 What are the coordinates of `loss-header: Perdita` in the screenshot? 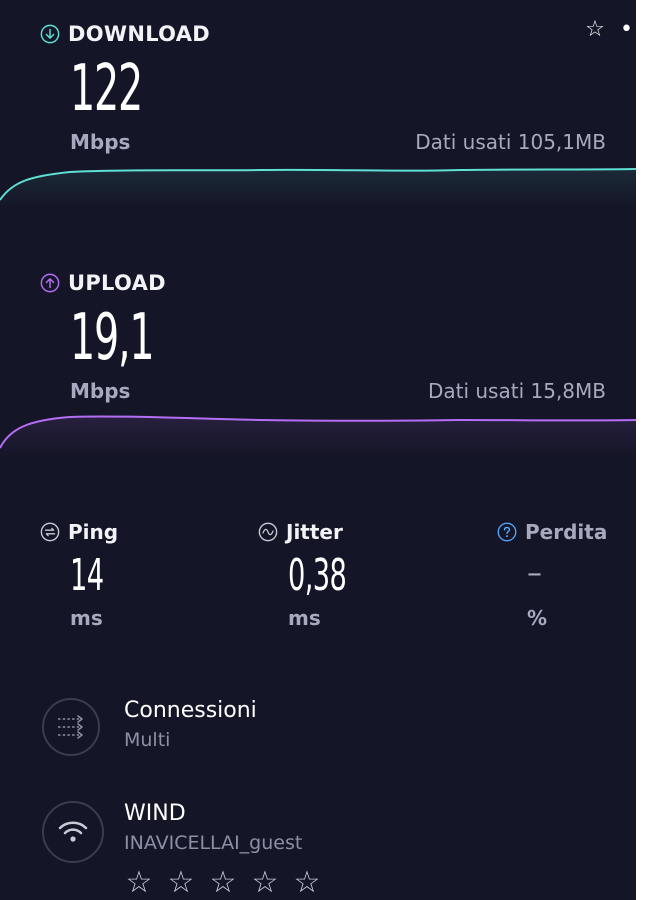 It's located at (552, 532).